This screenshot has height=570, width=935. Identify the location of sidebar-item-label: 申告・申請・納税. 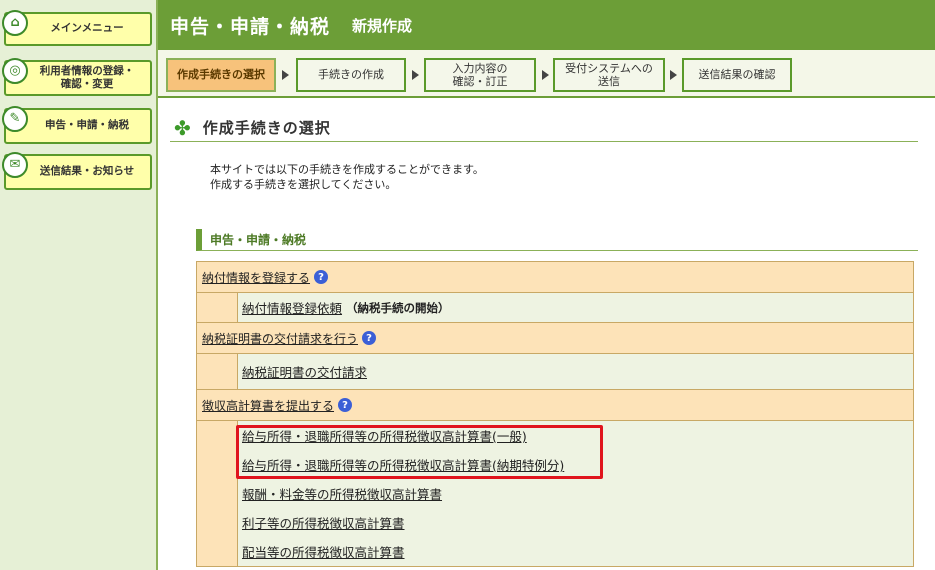
(87, 125).